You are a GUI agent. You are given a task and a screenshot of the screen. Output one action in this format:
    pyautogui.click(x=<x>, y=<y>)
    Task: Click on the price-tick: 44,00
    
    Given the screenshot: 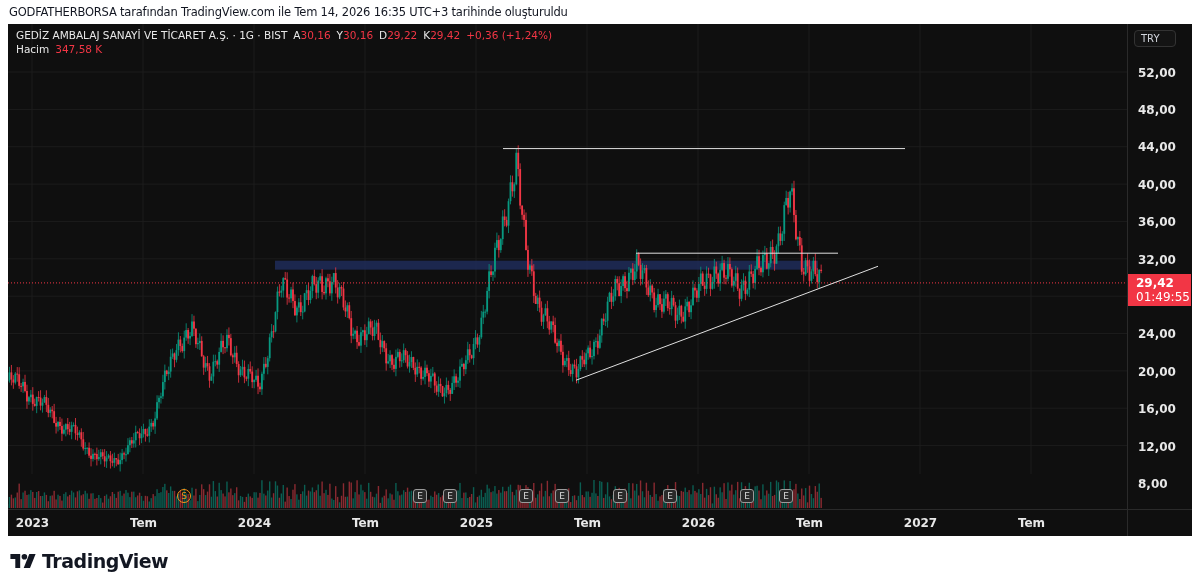 What is the action you would take?
    pyautogui.click(x=1157, y=148)
    